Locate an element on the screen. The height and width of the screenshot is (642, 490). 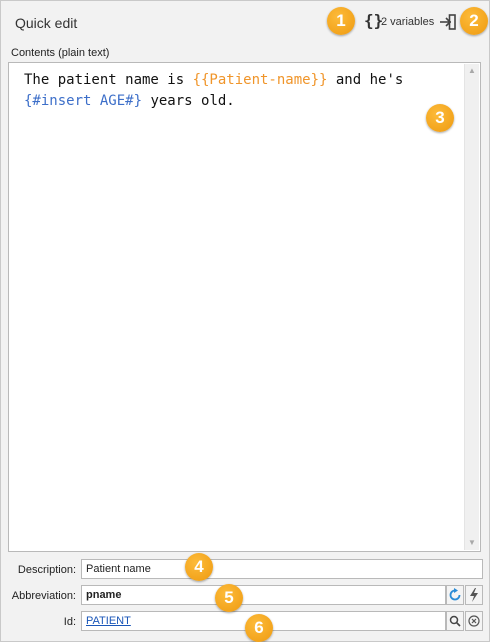
id-label: Id: is located at coordinates (69, 622).